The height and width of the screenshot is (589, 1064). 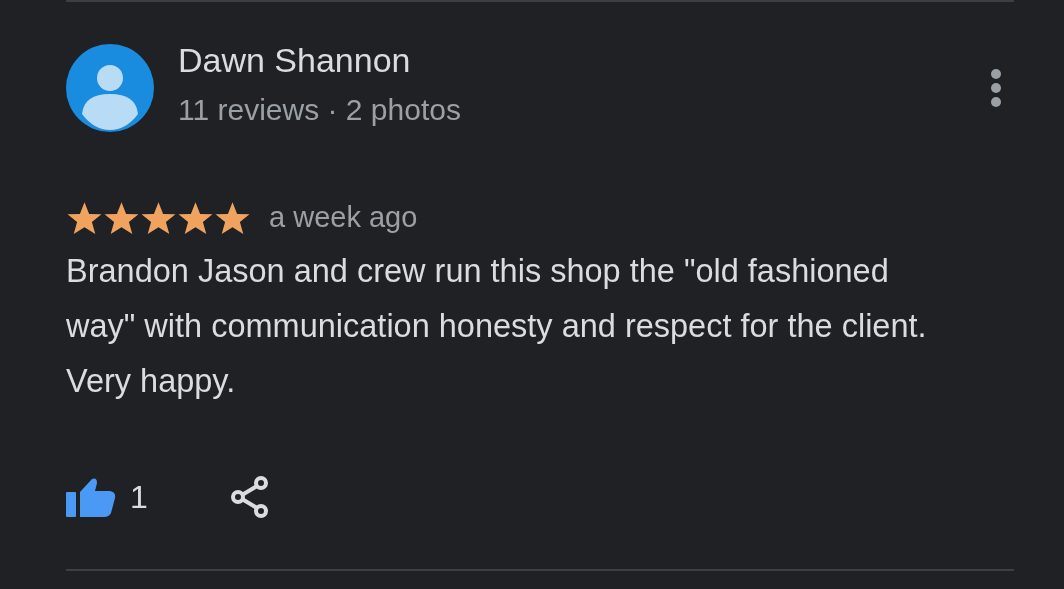 I want to click on thumbs-up-icon, so click(x=91, y=497).